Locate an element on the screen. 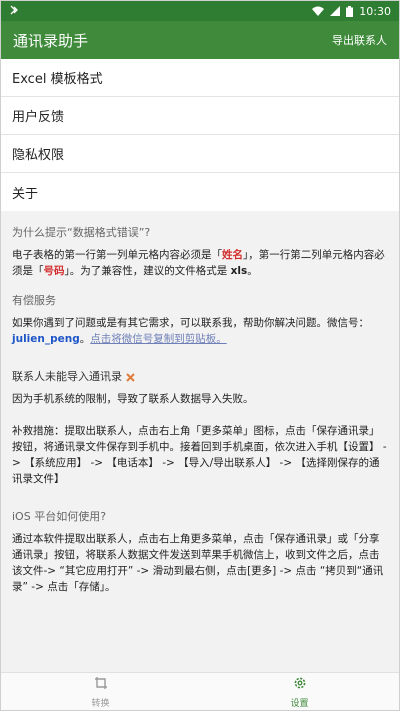  question-text: 有偿服务 is located at coordinates (34, 300).